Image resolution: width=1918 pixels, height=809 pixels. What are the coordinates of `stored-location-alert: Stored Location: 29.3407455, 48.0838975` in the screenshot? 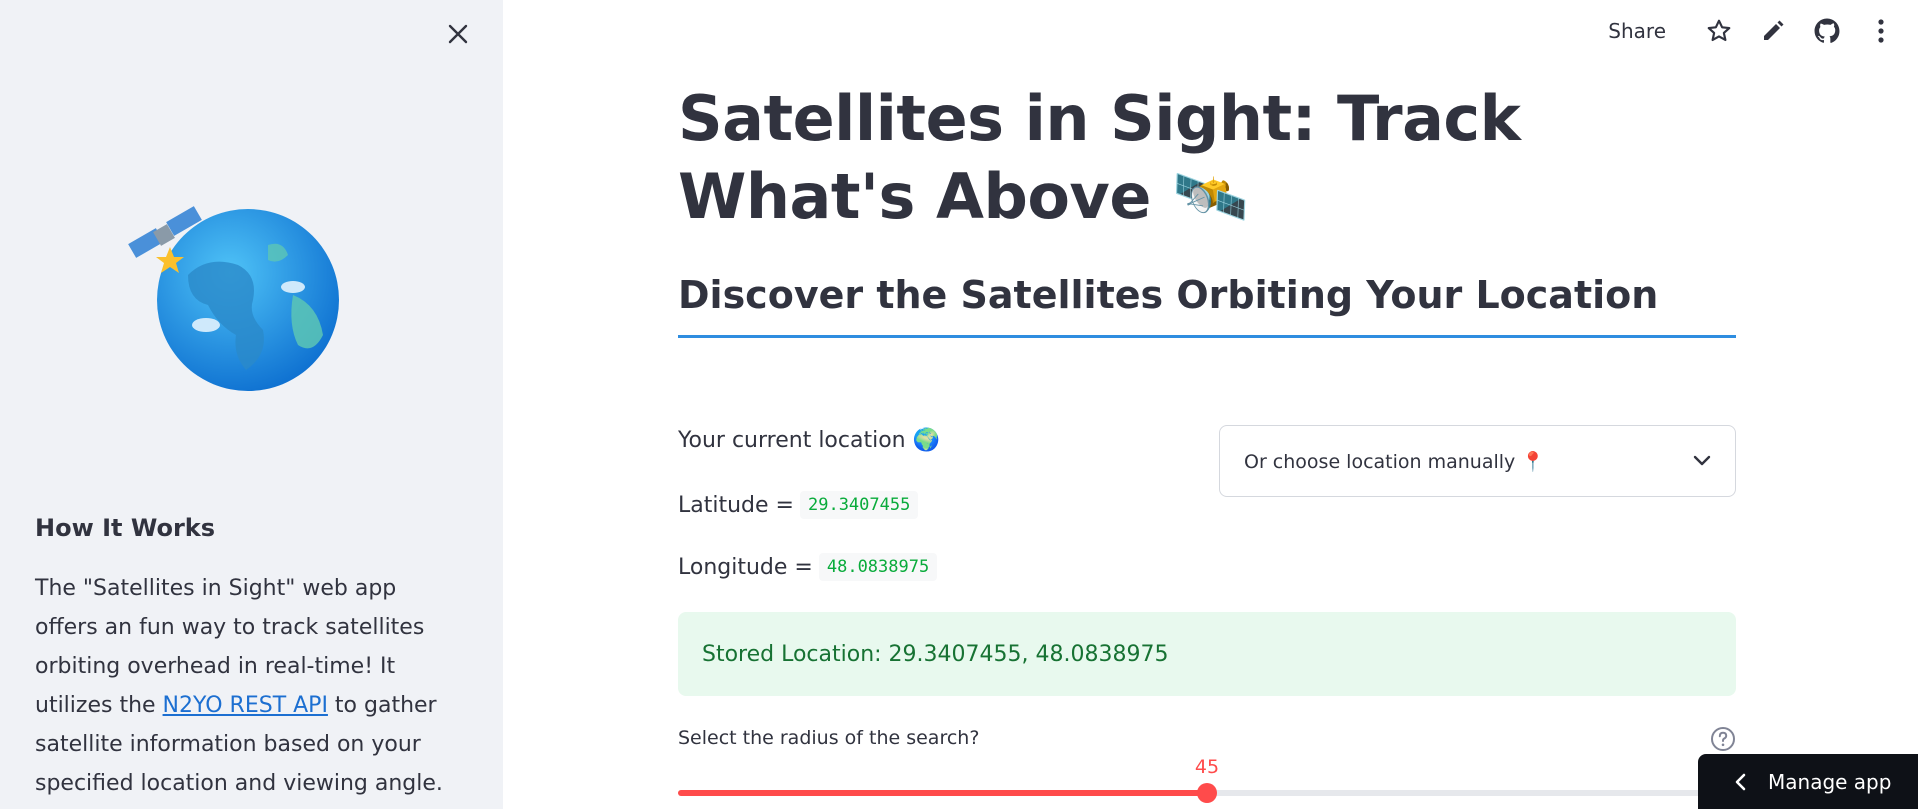 It's located at (1207, 654).